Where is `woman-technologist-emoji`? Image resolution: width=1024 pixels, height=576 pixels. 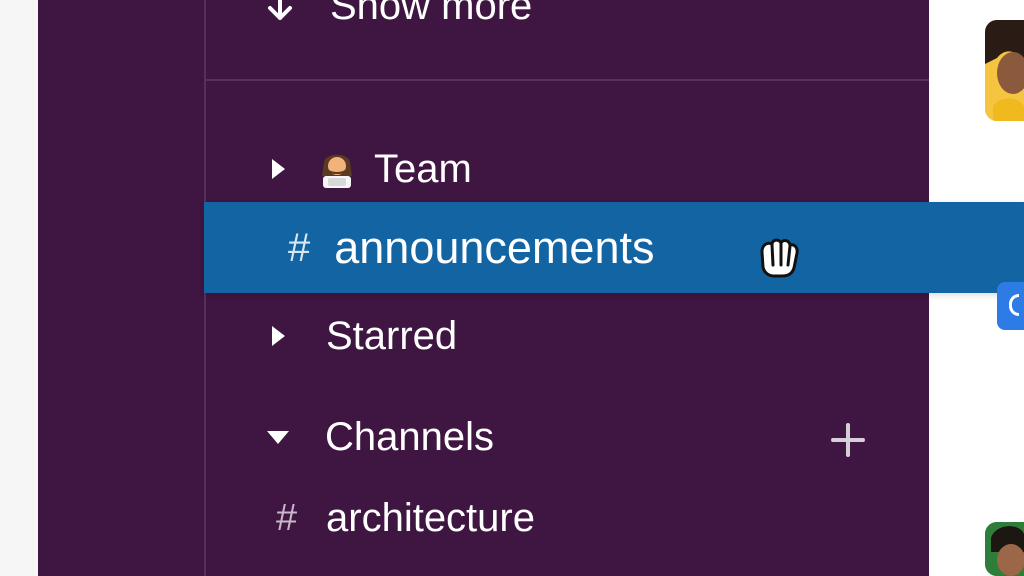
woman-technologist-emoji is located at coordinates (337, 171).